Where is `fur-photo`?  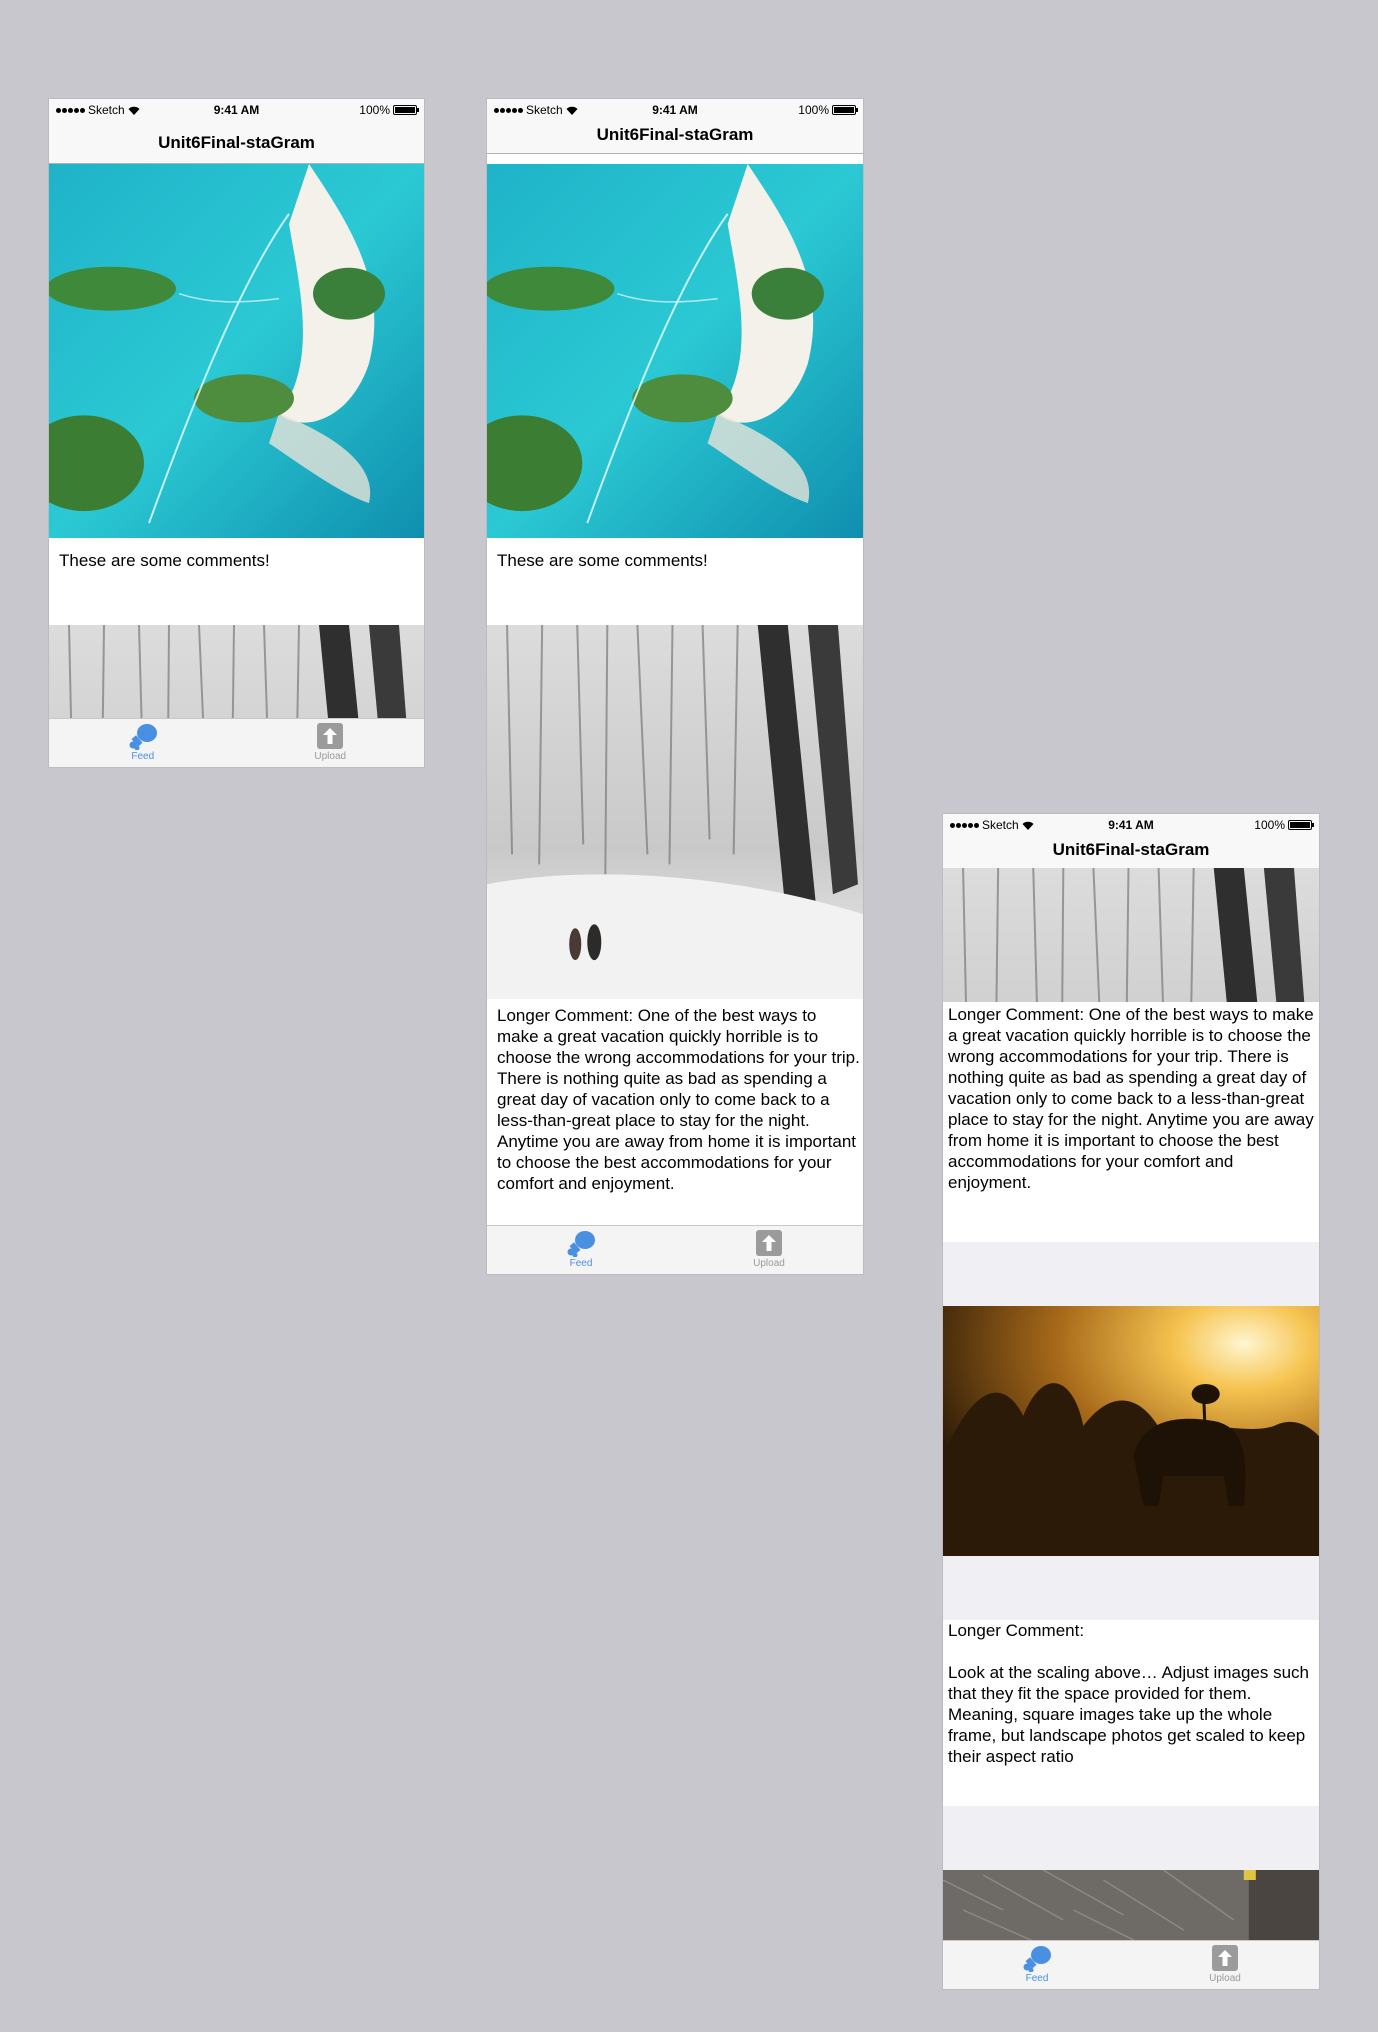
fur-photo is located at coordinates (1131, 1910).